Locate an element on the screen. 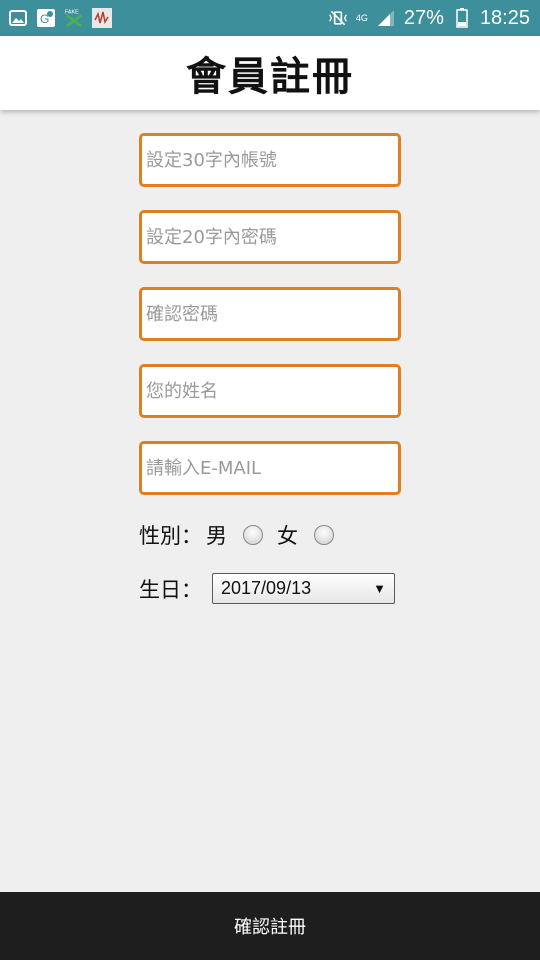 The image size is (540, 960). gender-label: 性別： is located at coordinates (170, 536).